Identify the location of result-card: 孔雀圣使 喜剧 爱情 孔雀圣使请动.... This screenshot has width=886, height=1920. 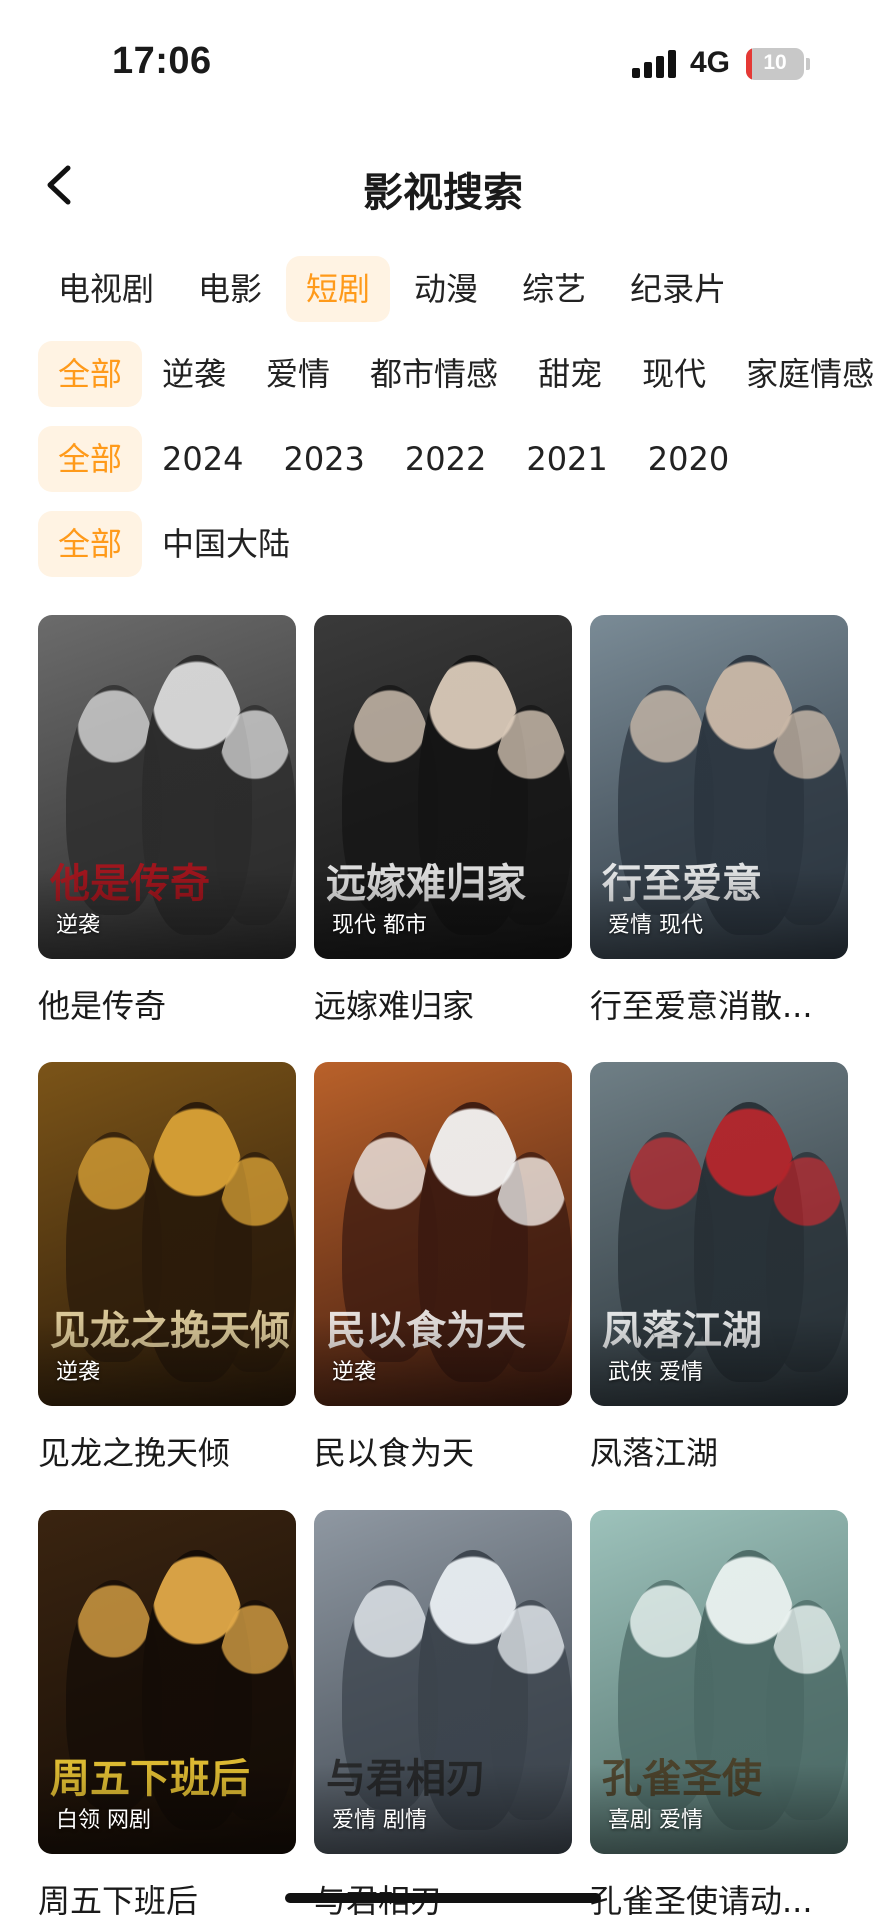
(719, 1715).